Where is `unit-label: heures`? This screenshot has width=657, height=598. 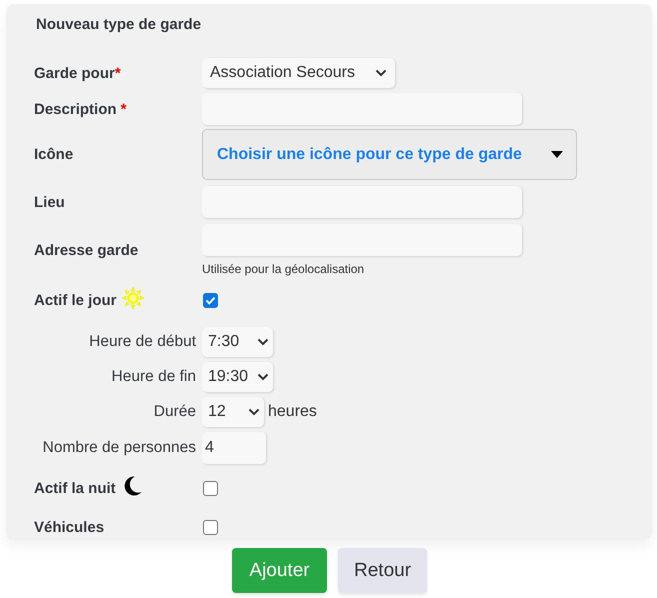
unit-label: heures is located at coordinates (292, 412).